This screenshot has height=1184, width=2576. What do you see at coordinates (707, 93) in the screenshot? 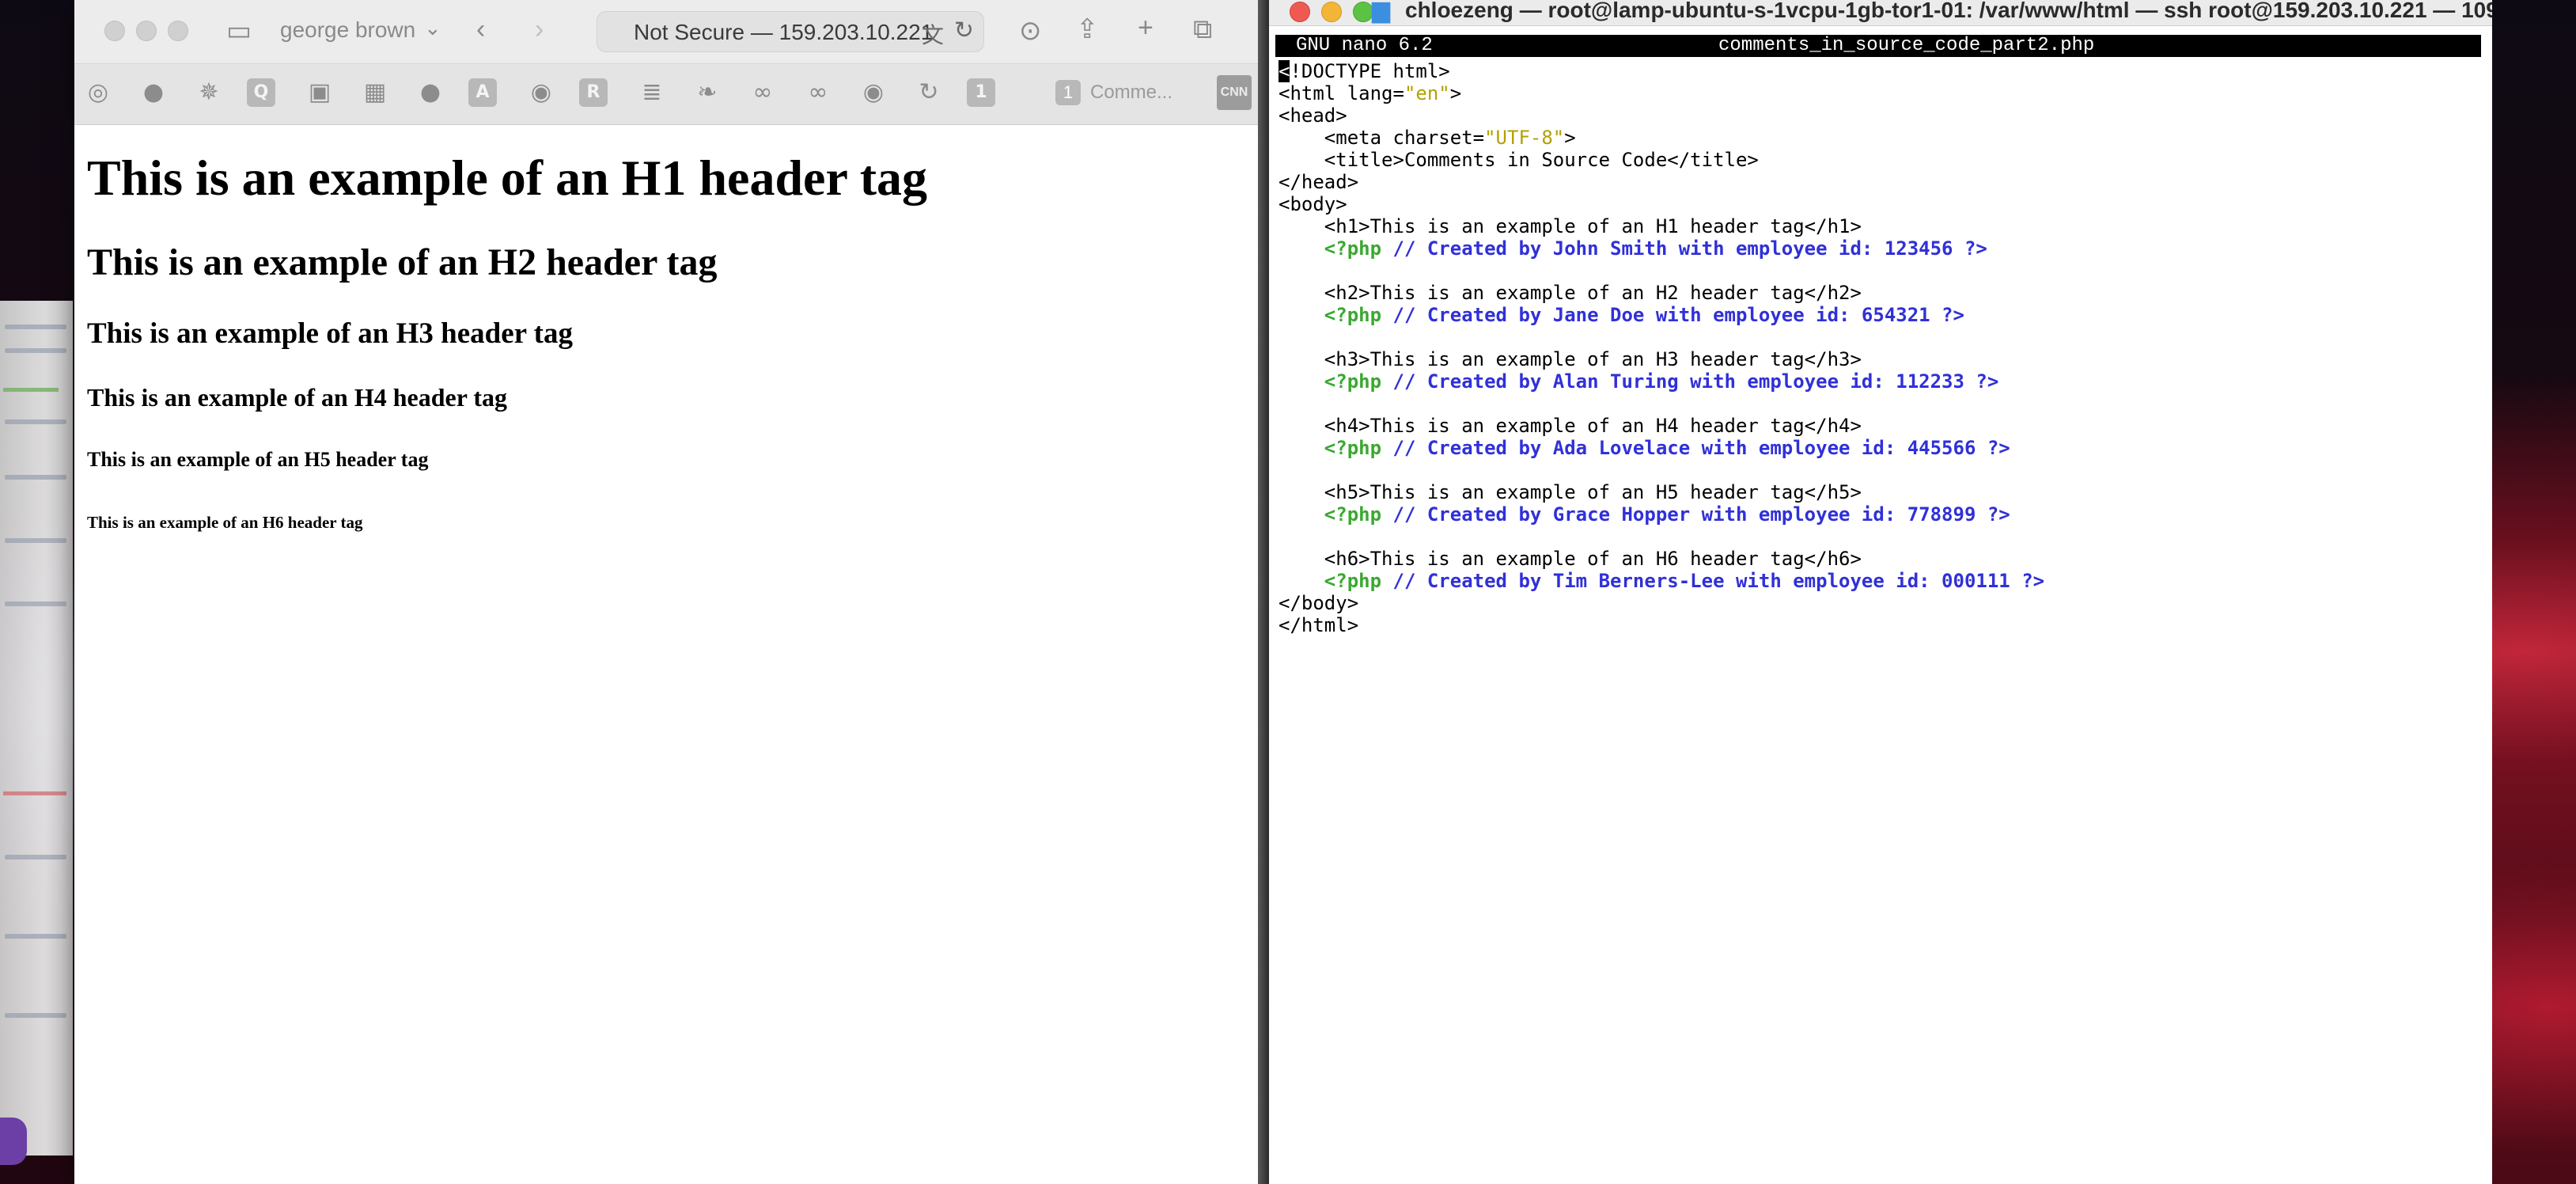
I see `favorite-feather-icon: ❧` at bounding box center [707, 93].